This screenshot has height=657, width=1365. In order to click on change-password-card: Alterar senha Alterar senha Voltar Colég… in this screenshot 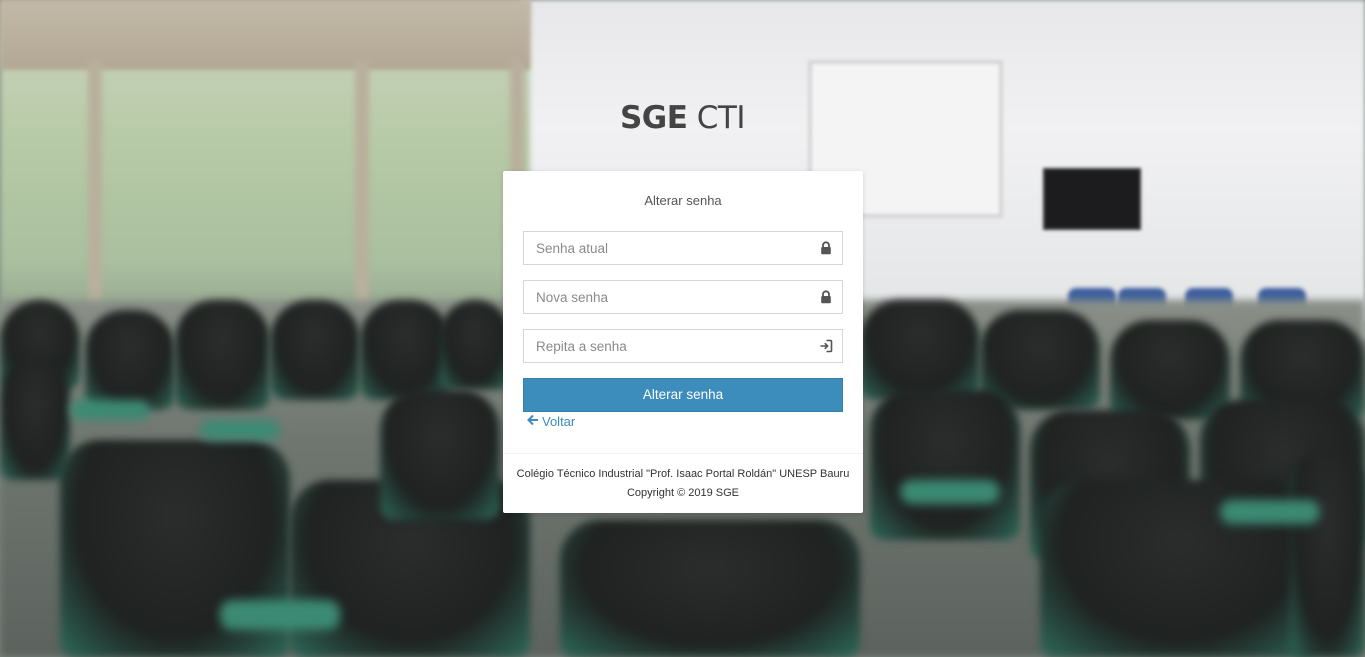, I will do `click(683, 342)`.